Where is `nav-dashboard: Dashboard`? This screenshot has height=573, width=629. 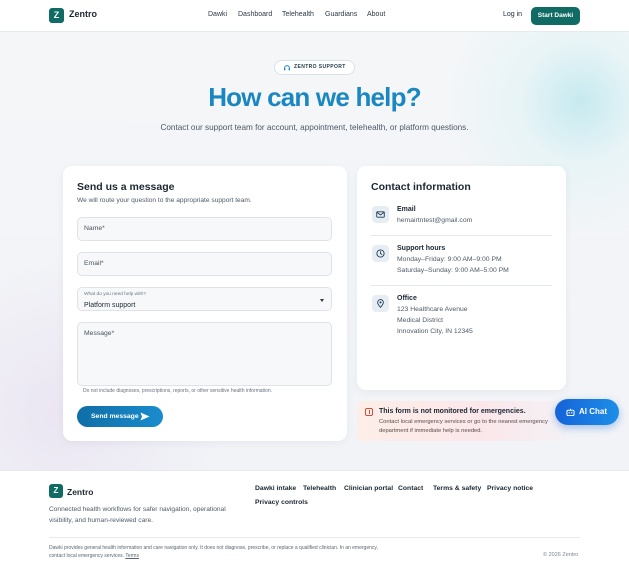
nav-dashboard: Dashboard is located at coordinates (255, 14).